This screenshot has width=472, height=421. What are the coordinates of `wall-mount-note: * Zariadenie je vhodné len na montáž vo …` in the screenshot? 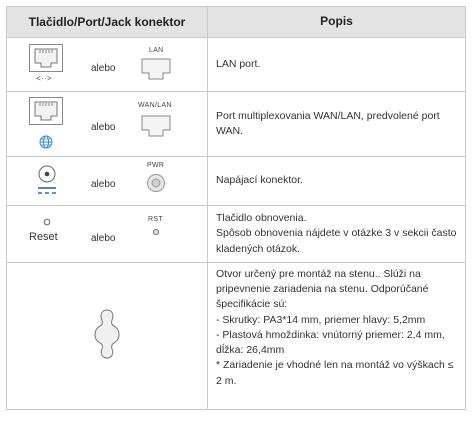 It's located at (335, 373).